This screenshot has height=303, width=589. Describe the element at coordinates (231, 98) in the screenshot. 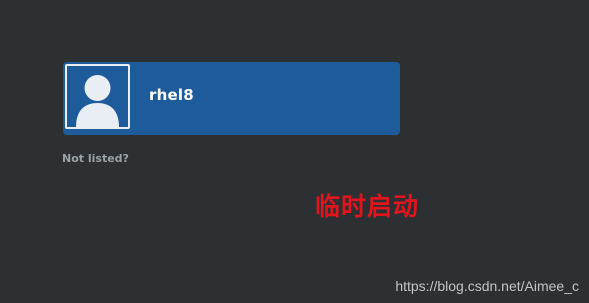

I see `user-list-item-rhel8: rhel8` at that location.